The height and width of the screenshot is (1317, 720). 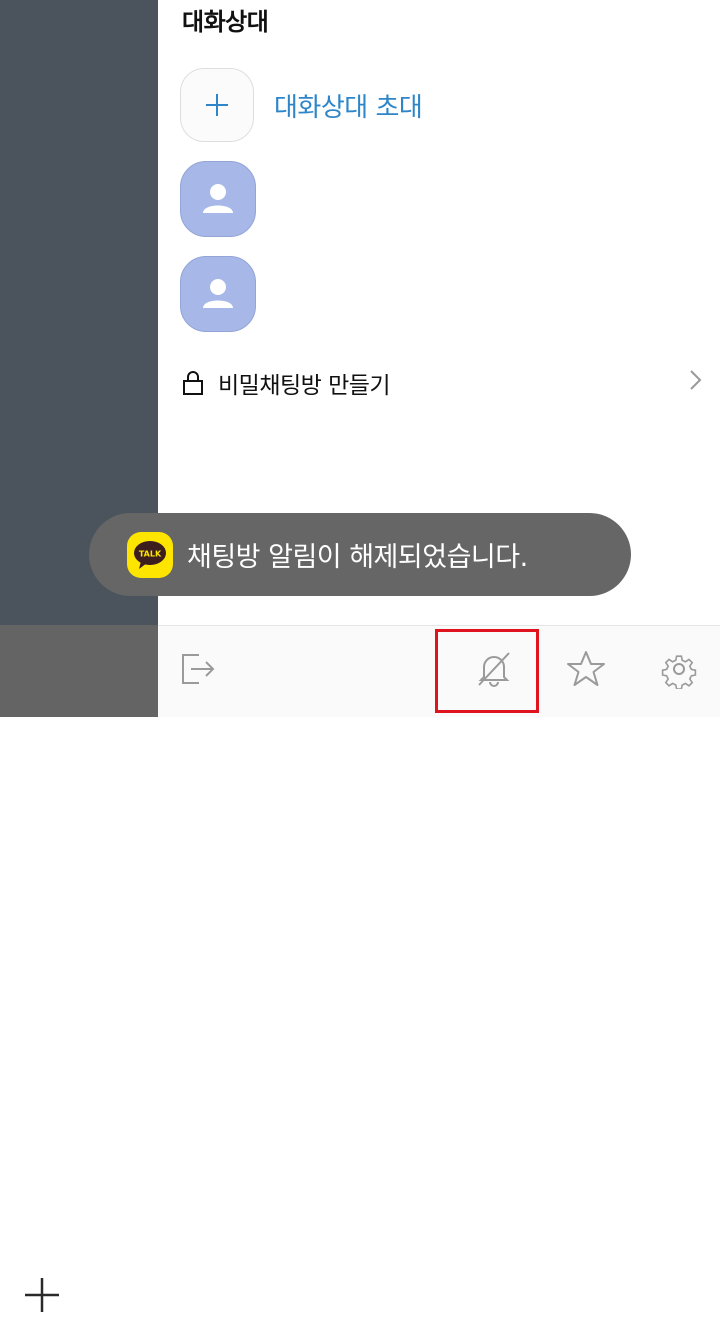 I want to click on leave-room-button, so click(x=197, y=669).